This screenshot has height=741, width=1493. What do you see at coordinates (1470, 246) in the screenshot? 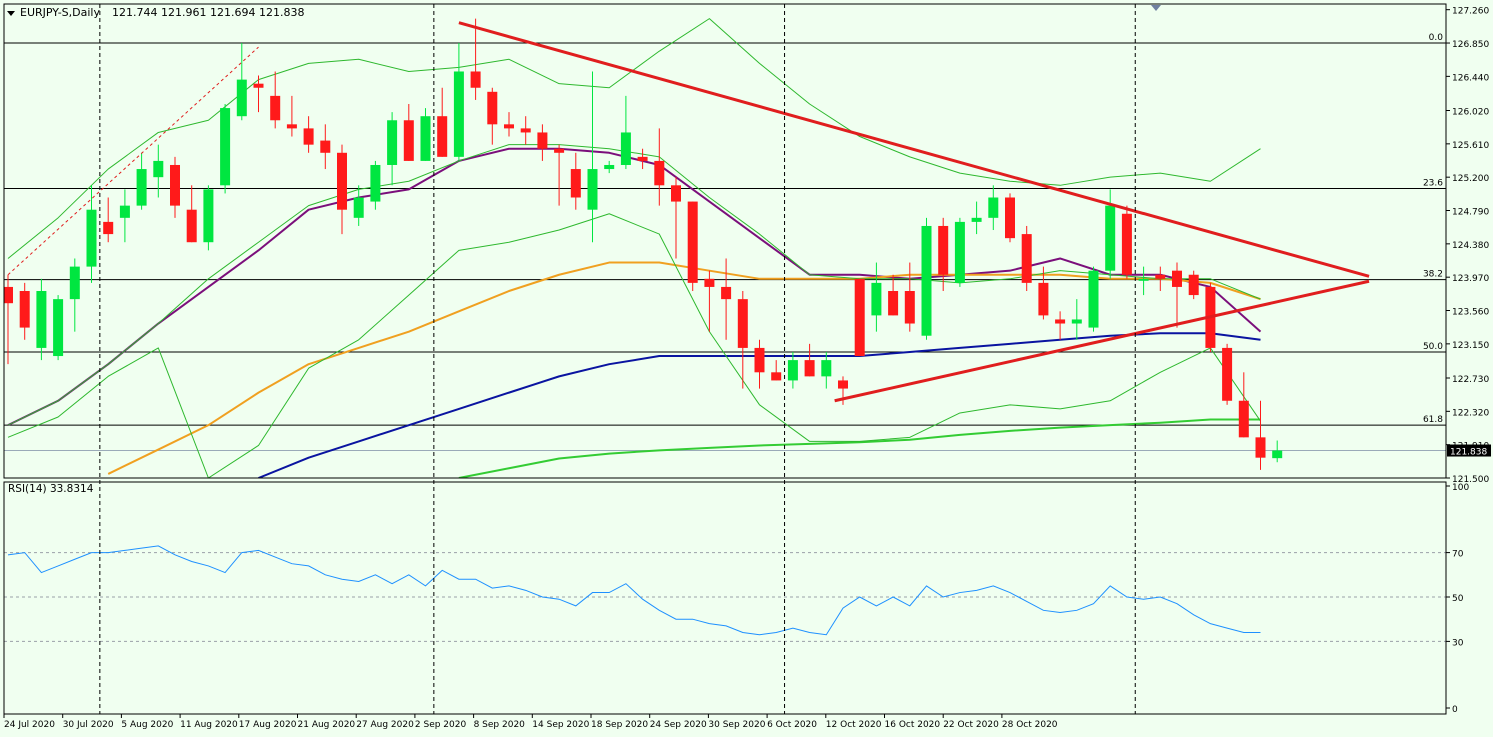
I see `price-axis-label: 124.380` at bounding box center [1470, 246].